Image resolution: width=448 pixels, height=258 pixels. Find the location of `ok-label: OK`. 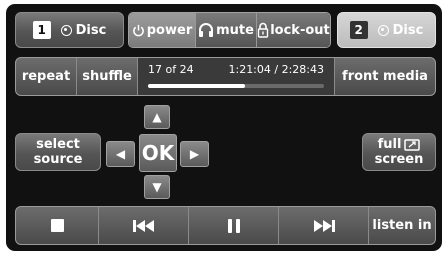

ok-label: OK is located at coordinates (158, 153).